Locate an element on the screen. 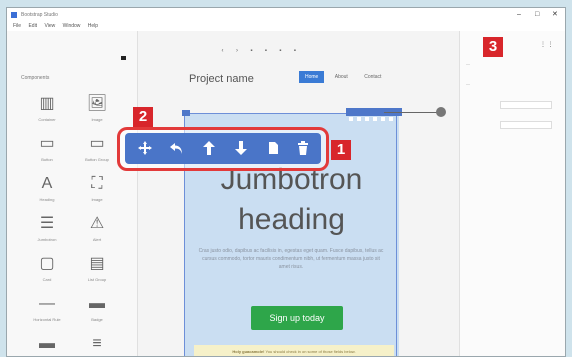 The height and width of the screenshot is (357, 572). component-label: Heading is located at coordinates (47, 199).